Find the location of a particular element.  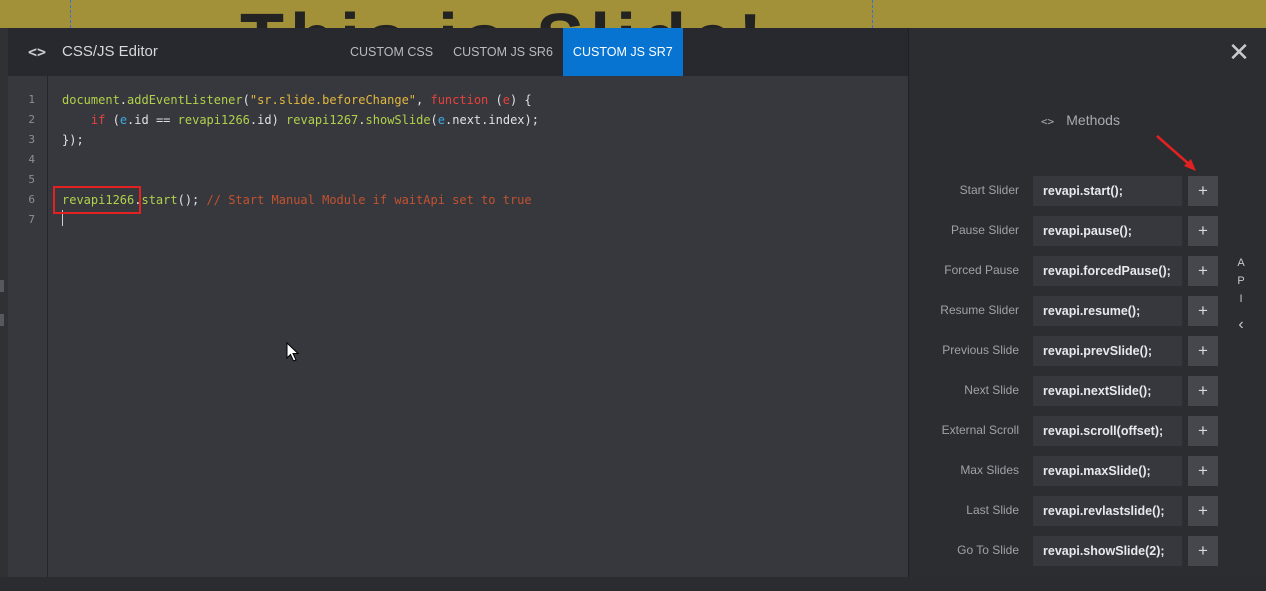

method-code: revapi.nextSlide(); is located at coordinates (1107, 391).